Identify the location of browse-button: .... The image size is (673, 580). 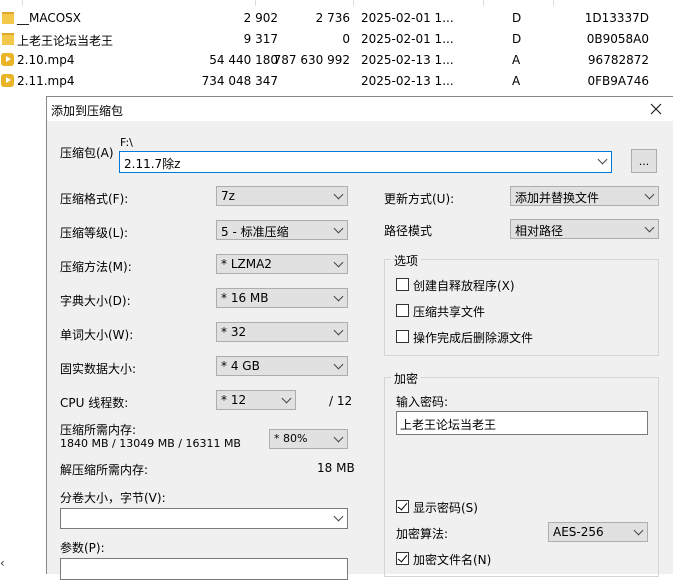
(644, 161).